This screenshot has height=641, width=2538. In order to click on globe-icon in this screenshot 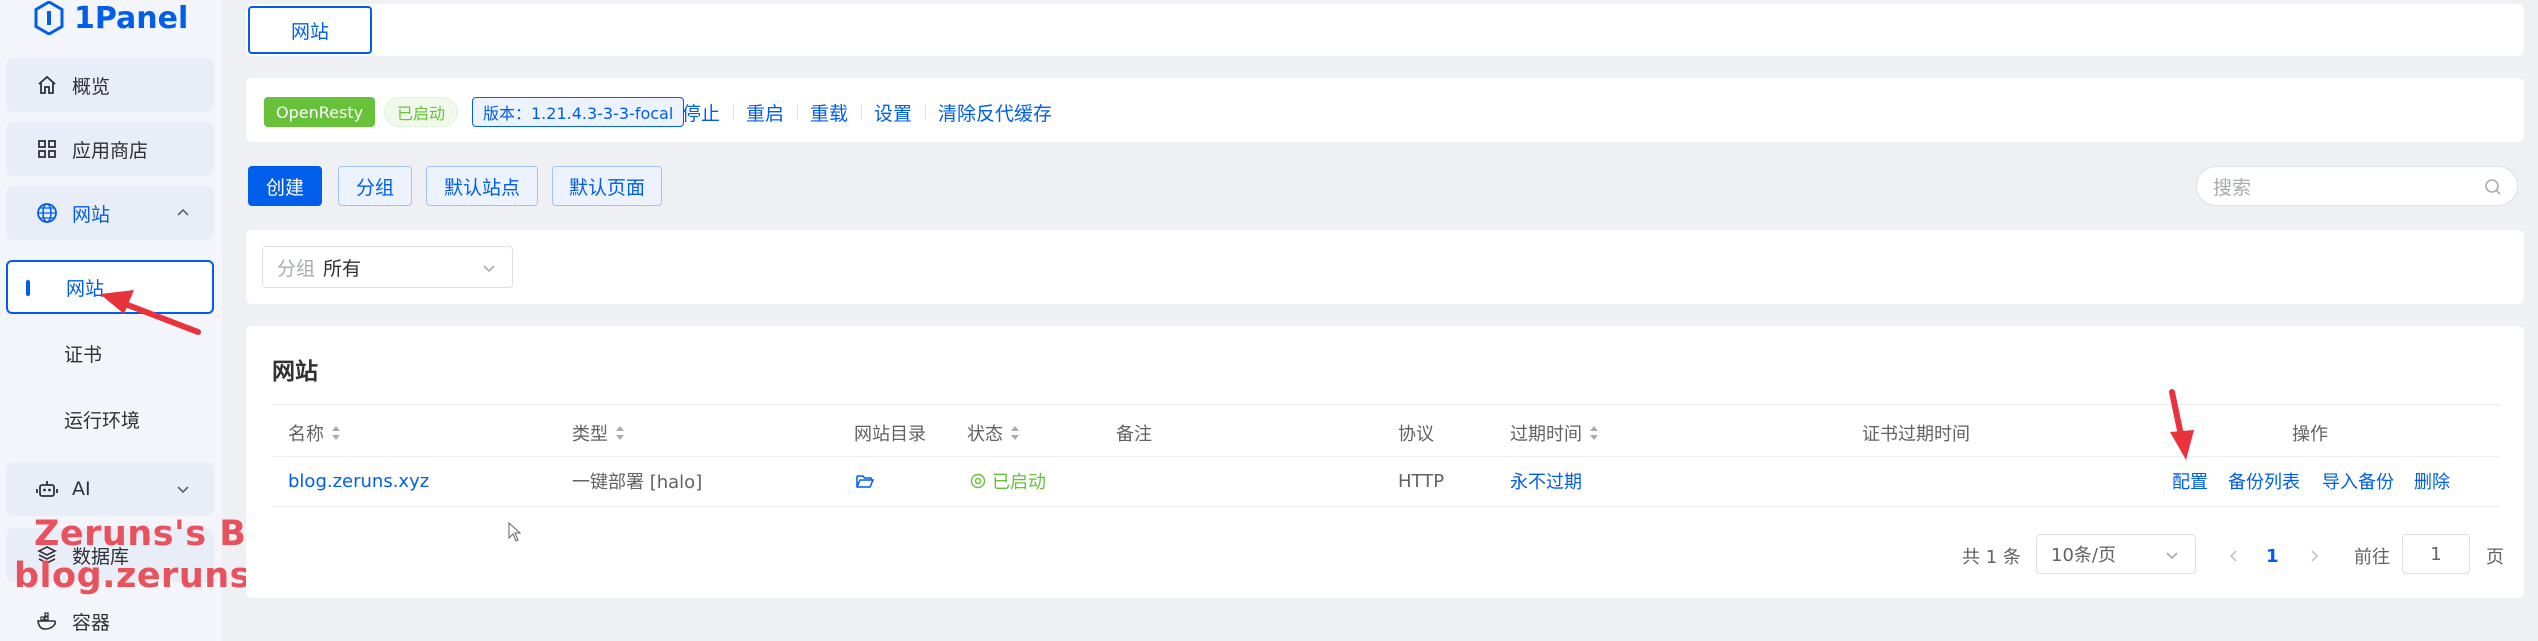, I will do `click(47, 213)`.